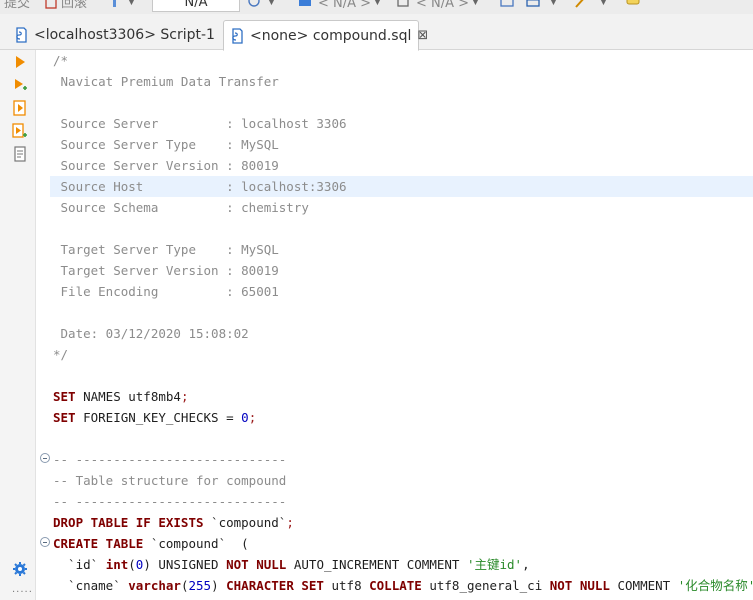 This screenshot has height=600, width=753. What do you see at coordinates (166, 165) in the screenshot?
I see `code-token: Source Server Version : 80019` at bounding box center [166, 165].